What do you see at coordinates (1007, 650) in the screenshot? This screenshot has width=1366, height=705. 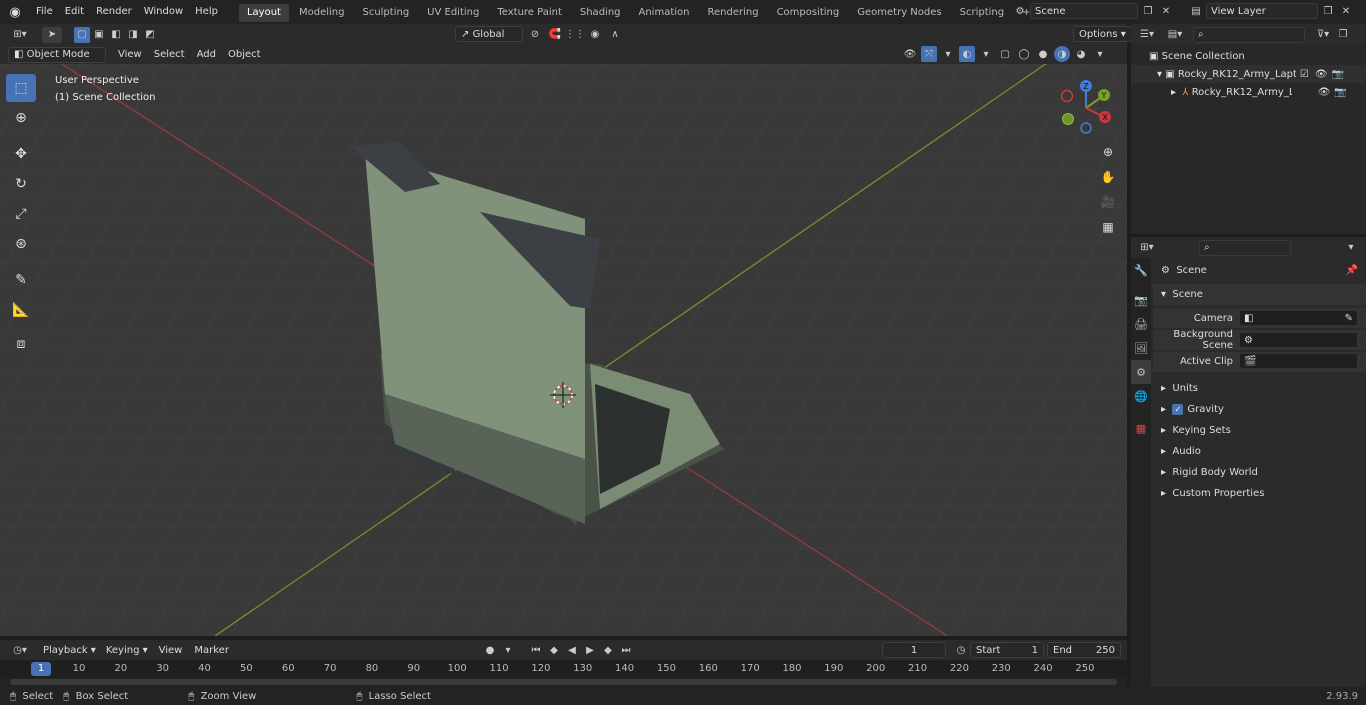 I see `start-frame-field: Start 1` at bounding box center [1007, 650].